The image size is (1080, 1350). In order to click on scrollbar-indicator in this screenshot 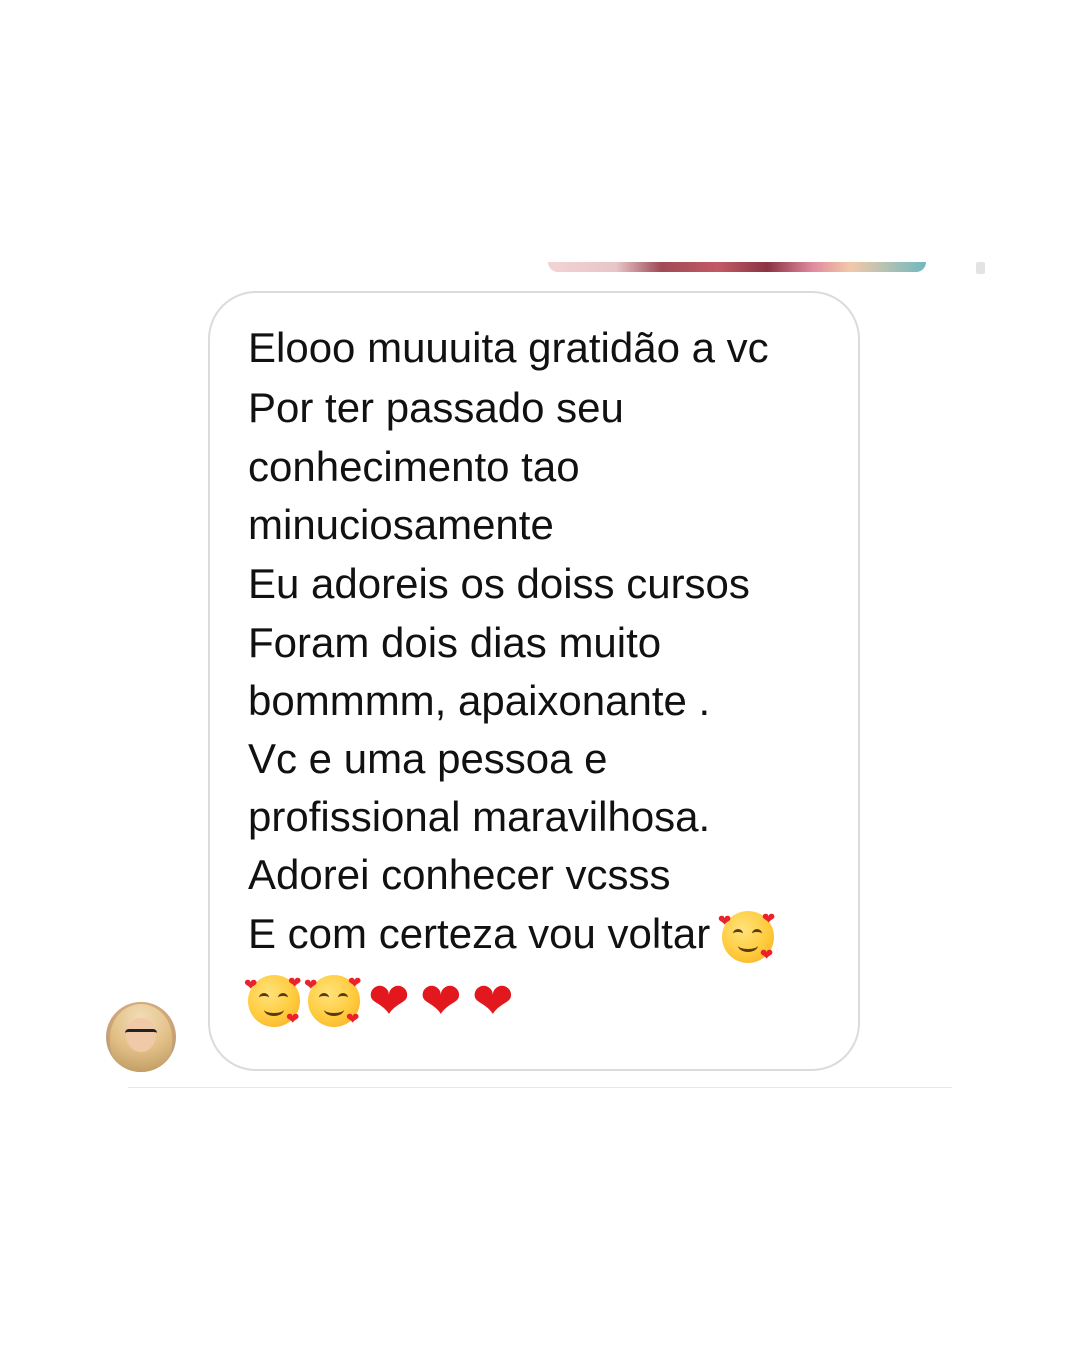, I will do `click(980, 268)`.